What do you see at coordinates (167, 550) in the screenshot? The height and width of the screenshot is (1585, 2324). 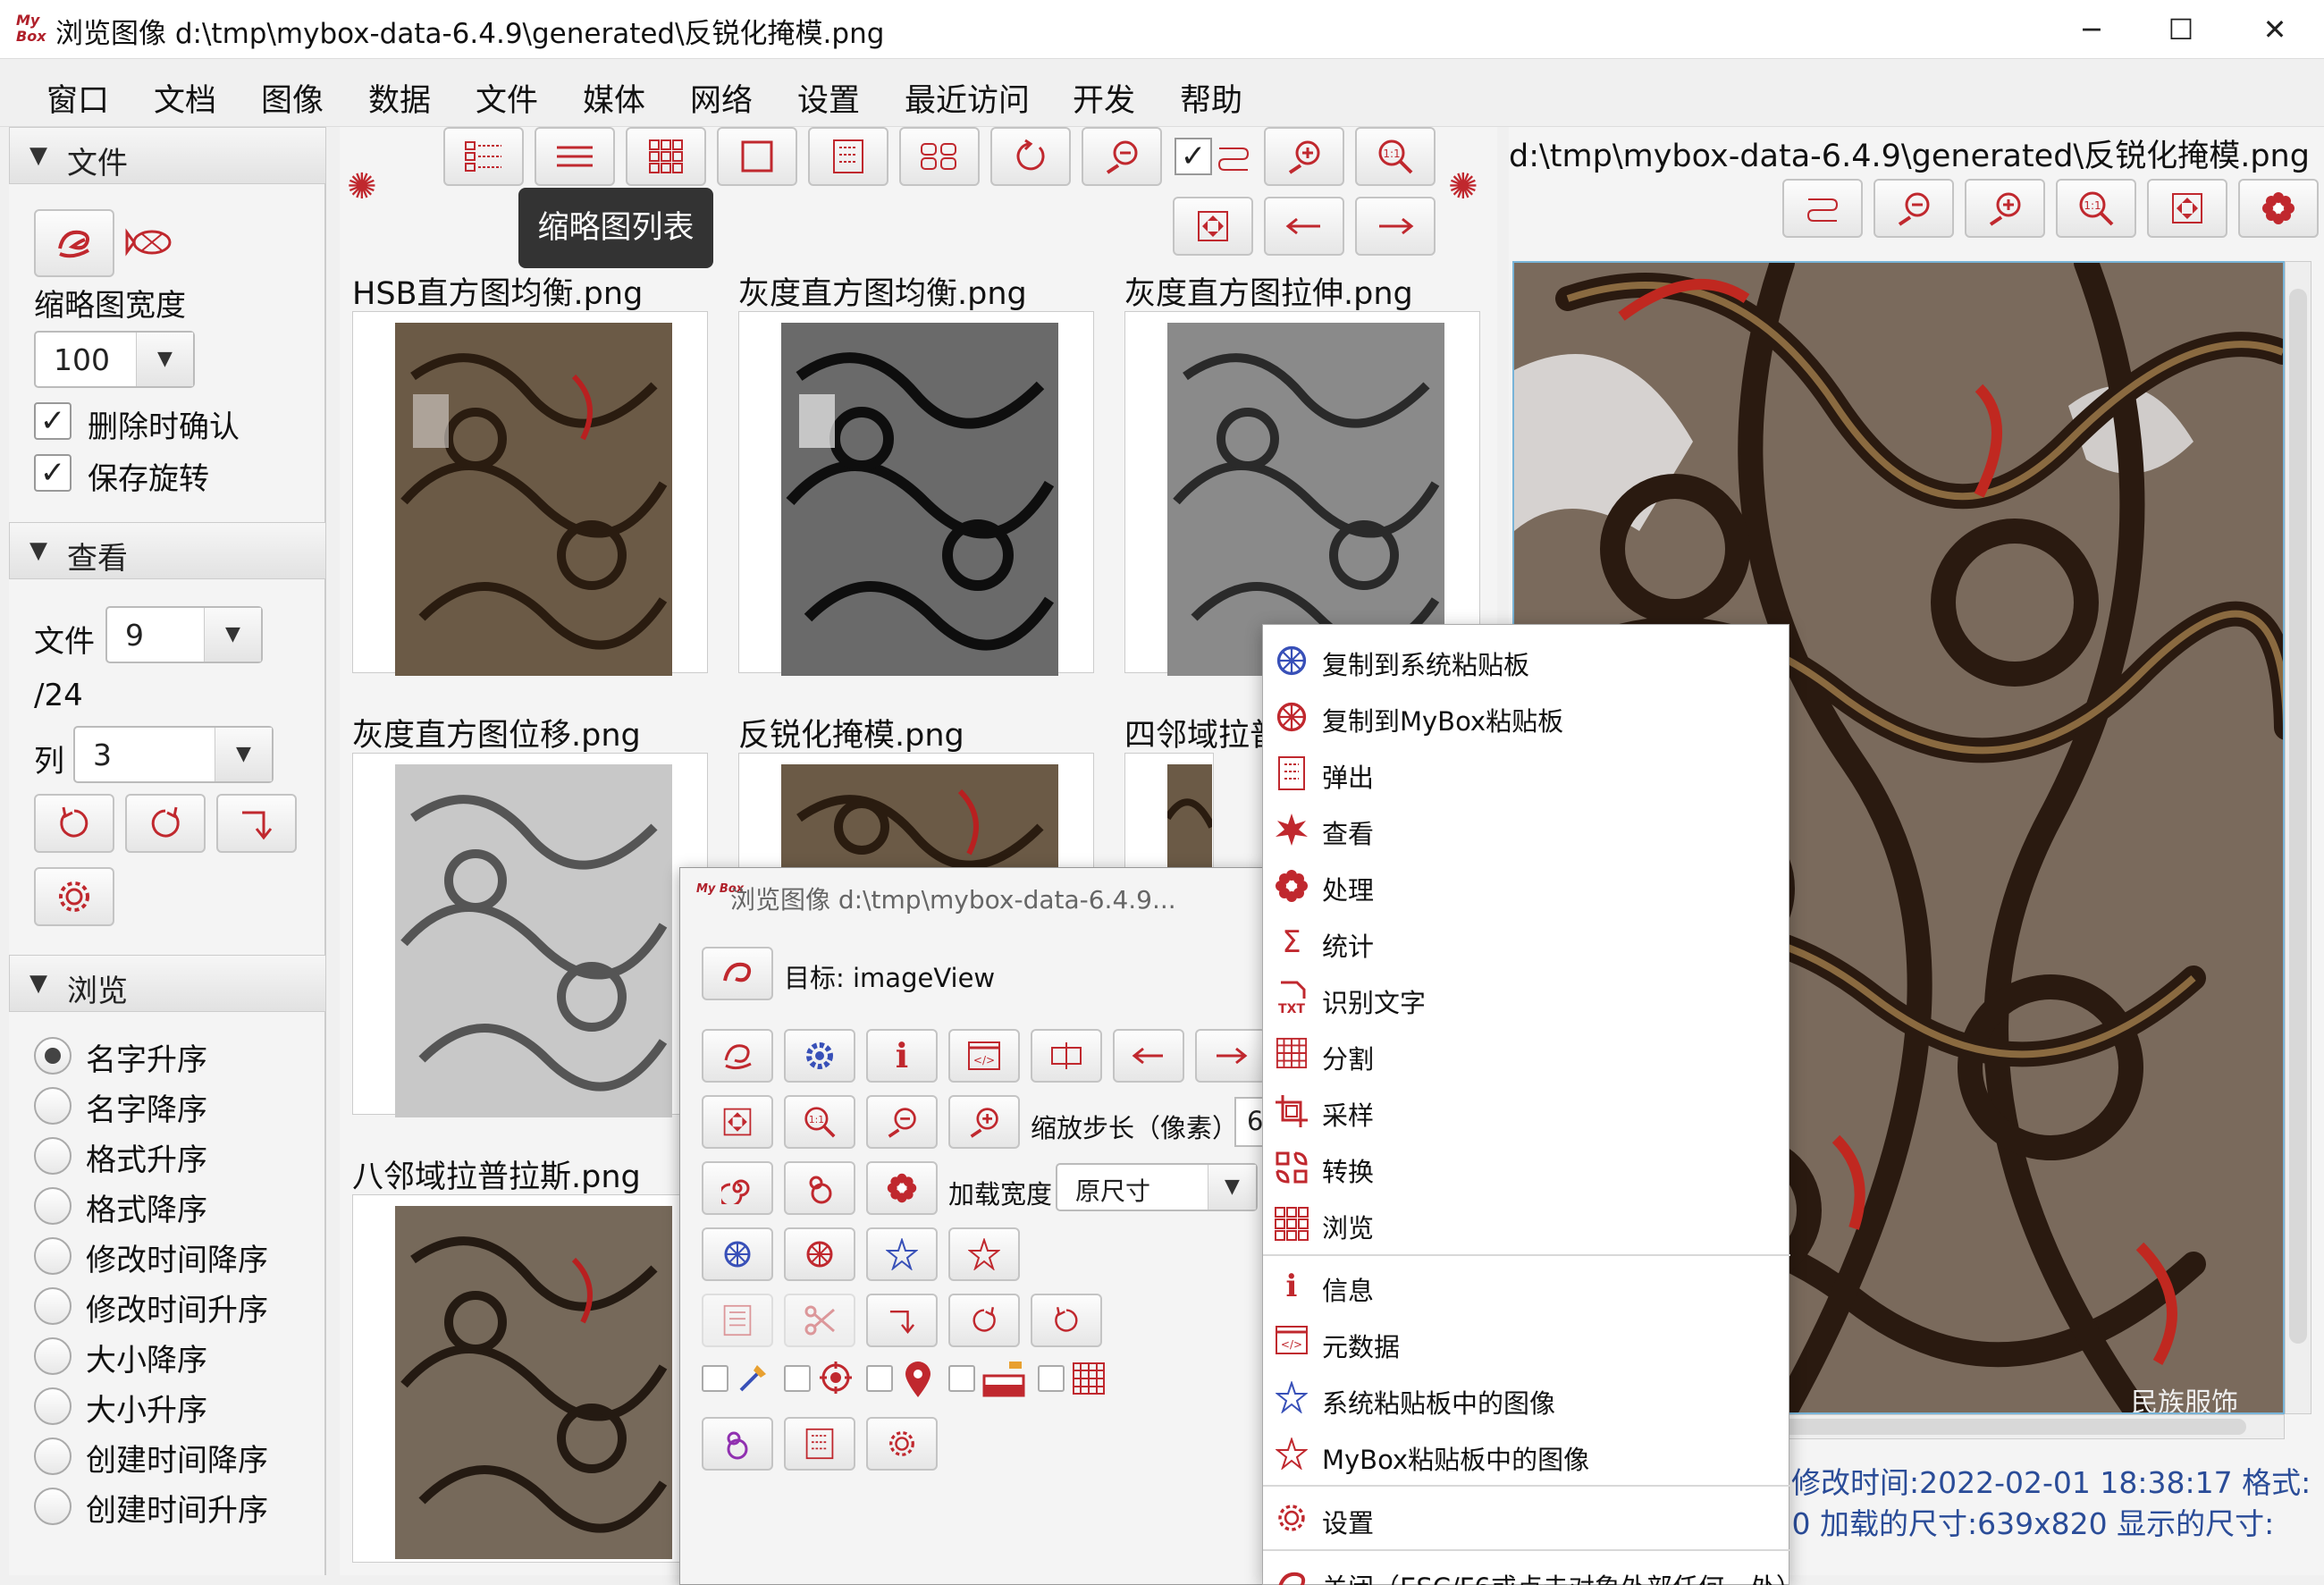 I see `view-section-header: ▼ 查看` at bounding box center [167, 550].